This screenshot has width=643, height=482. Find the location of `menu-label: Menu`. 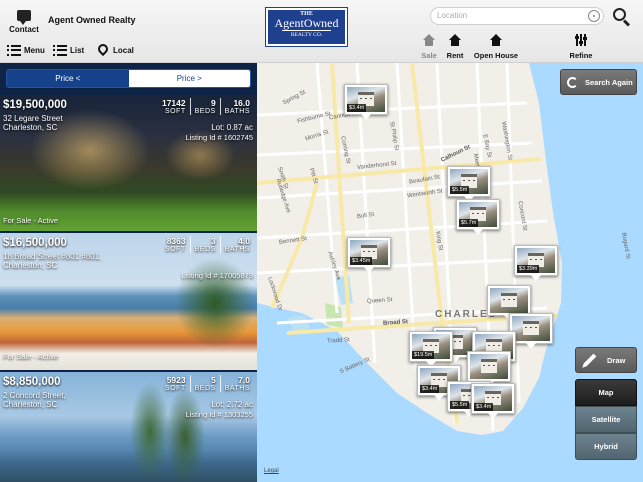

menu-label: Menu is located at coordinates (34, 50).